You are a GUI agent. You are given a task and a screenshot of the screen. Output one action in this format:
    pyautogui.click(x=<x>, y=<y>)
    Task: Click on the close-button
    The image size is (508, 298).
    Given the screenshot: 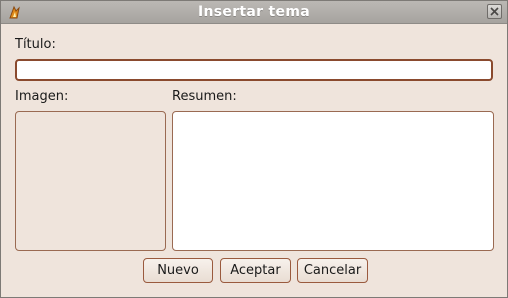 What is the action you would take?
    pyautogui.click(x=494, y=11)
    